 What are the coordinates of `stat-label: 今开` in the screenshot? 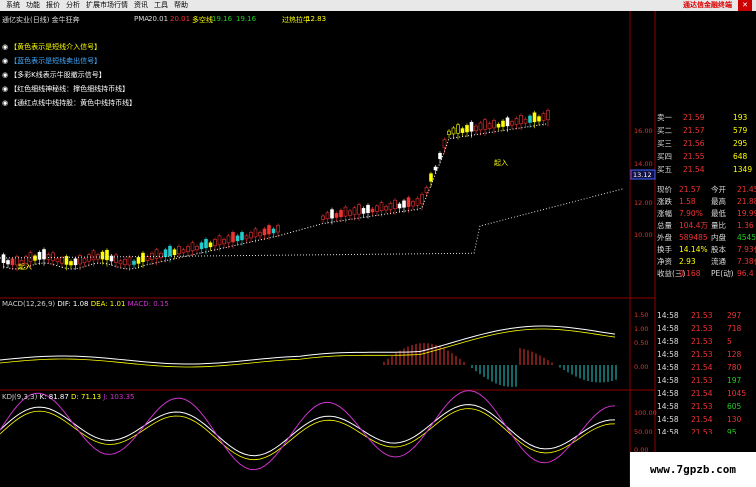 It's located at (718, 189).